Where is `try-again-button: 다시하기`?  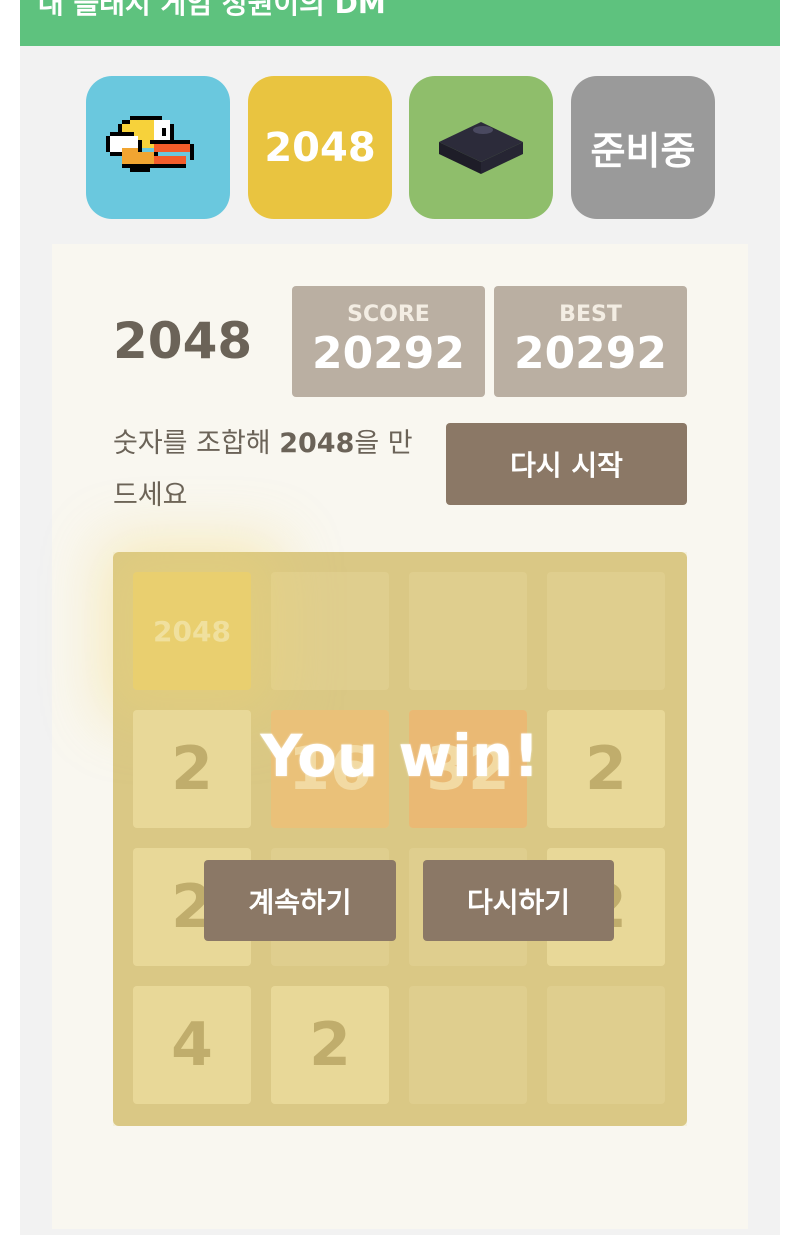
try-again-button: 다시하기 is located at coordinates (518, 900).